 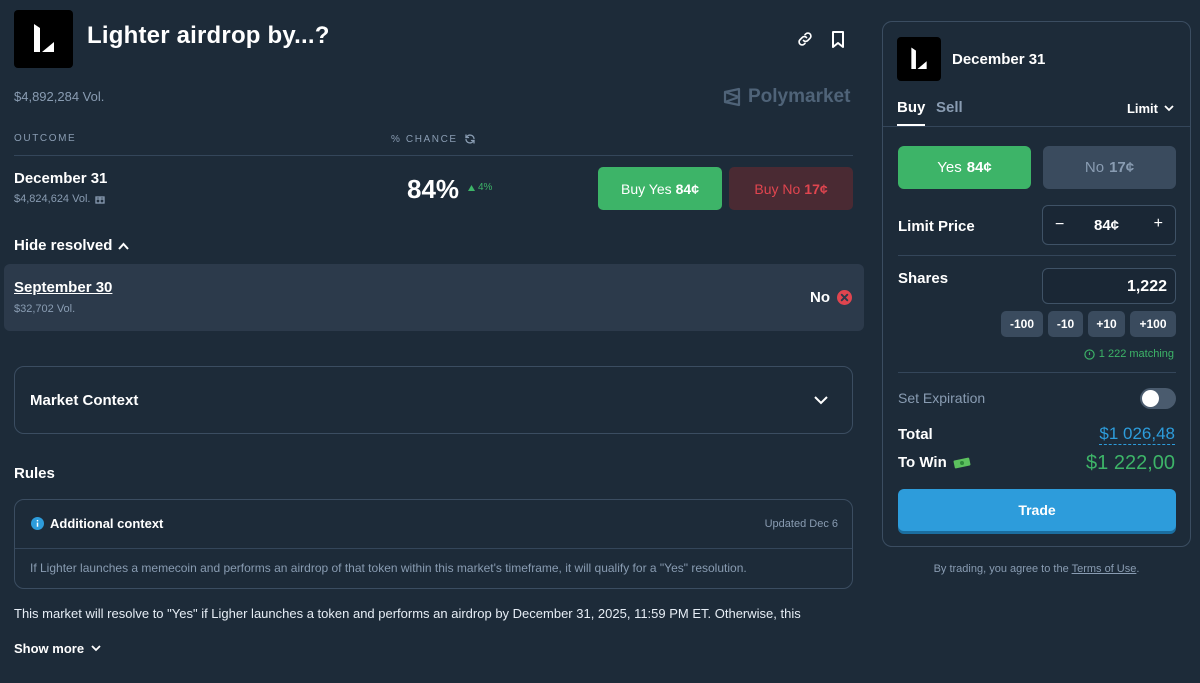 I want to click on triangle-up-icon, so click(x=471, y=187).